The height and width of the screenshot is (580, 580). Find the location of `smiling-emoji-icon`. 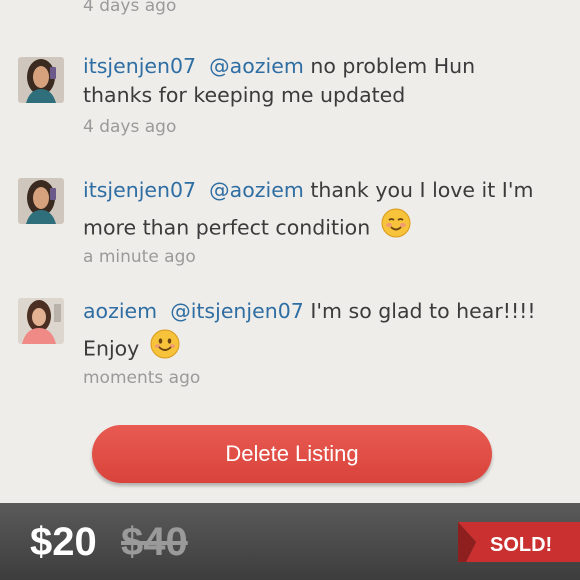

smiling-emoji-icon is located at coordinates (165, 349).